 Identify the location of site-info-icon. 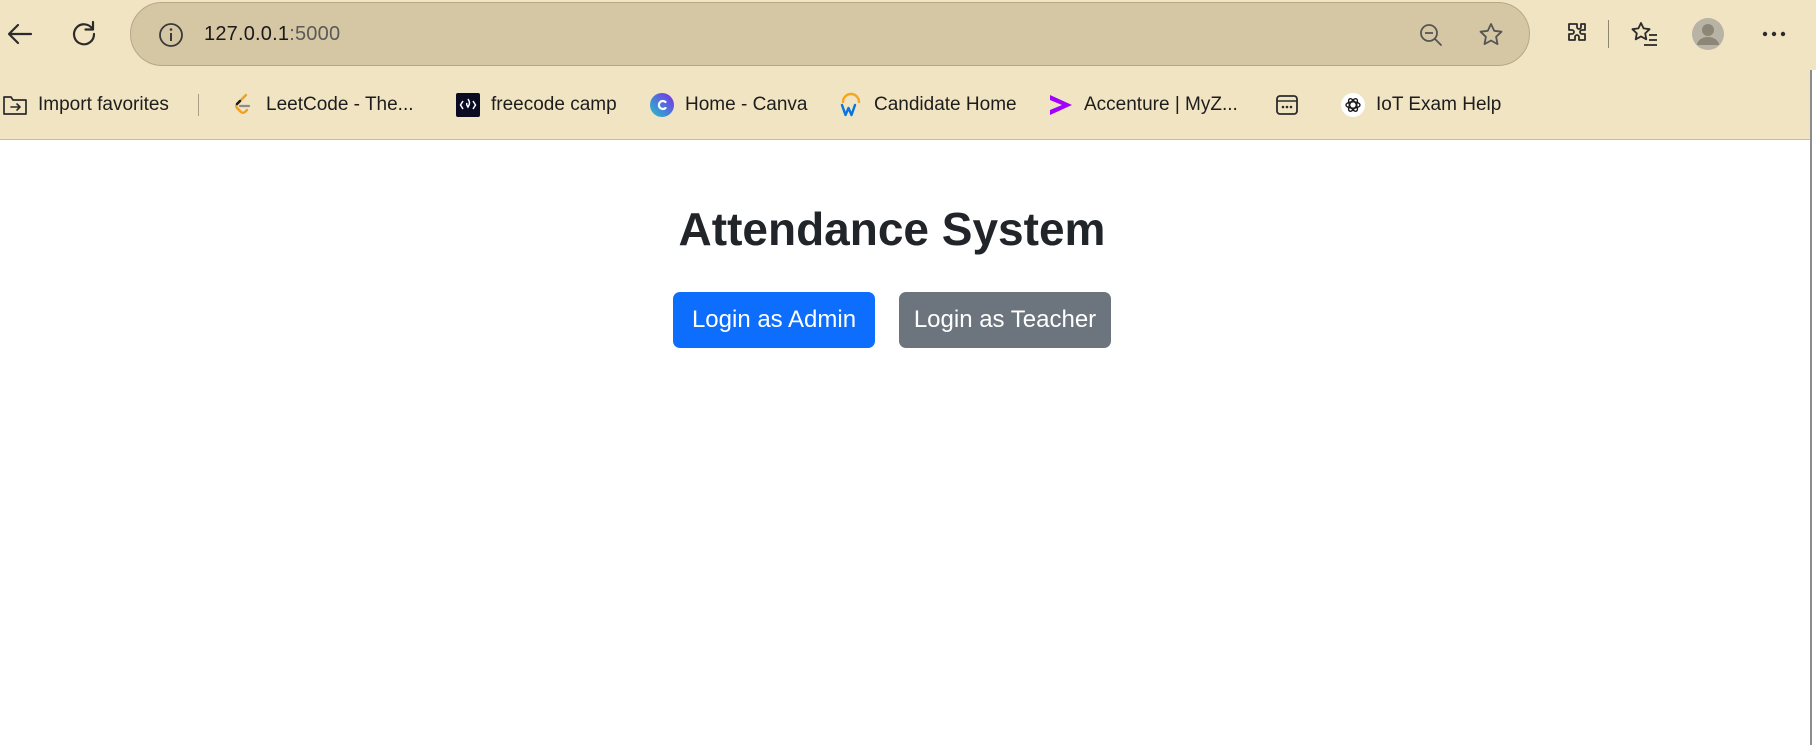
(171, 35).